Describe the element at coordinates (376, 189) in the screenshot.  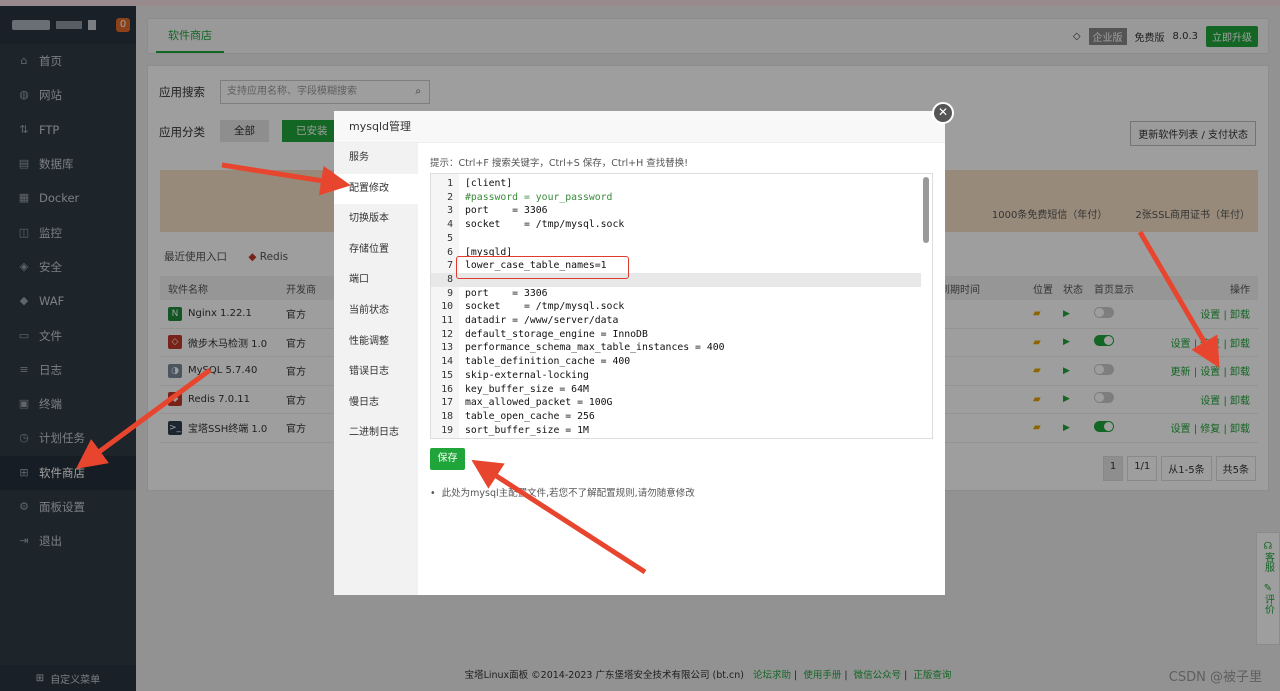
I see `dialog-nav-item: 配置修改` at that location.